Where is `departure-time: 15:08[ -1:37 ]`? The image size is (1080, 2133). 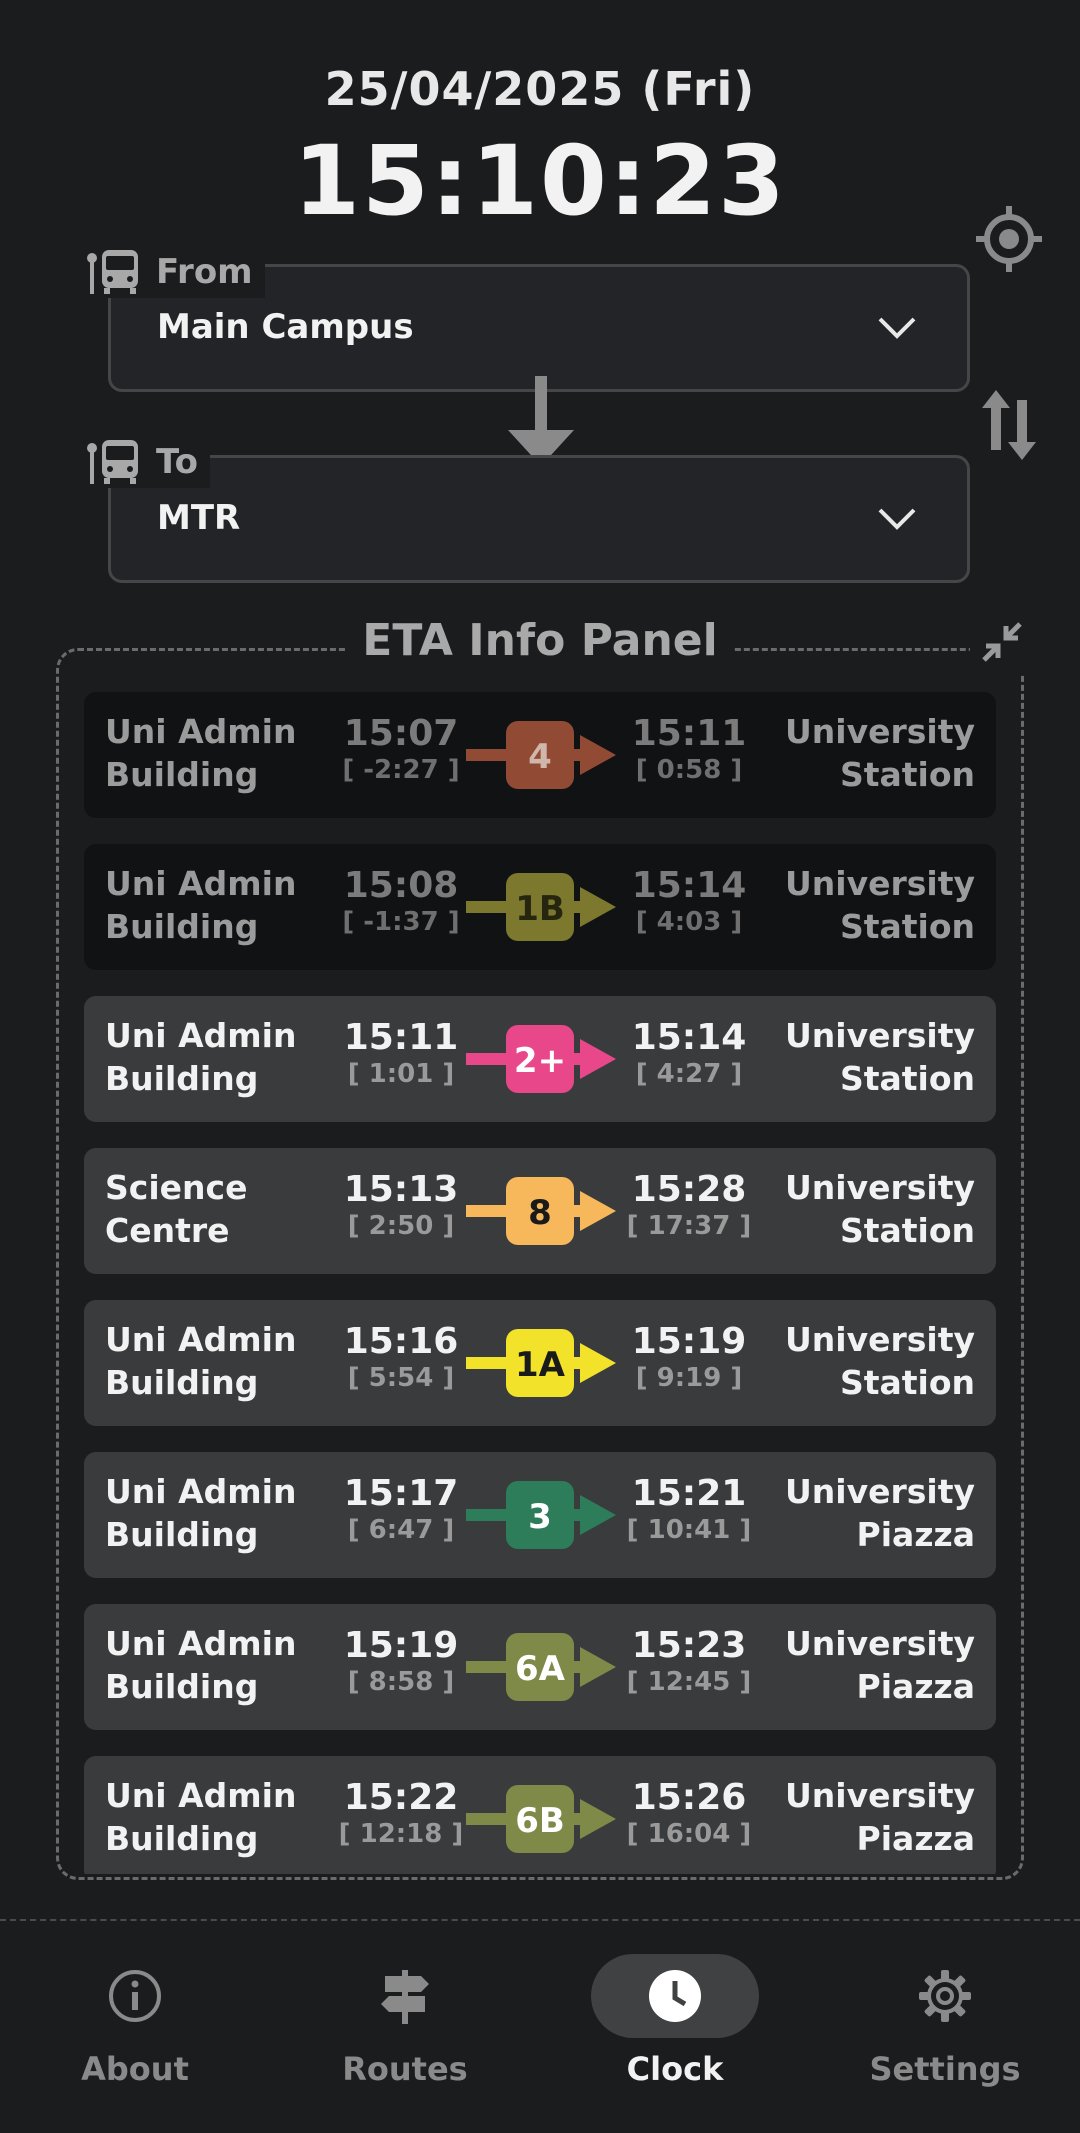 departure-time: 15:08[ -1:37 ] is located at coordinates (401, 901).